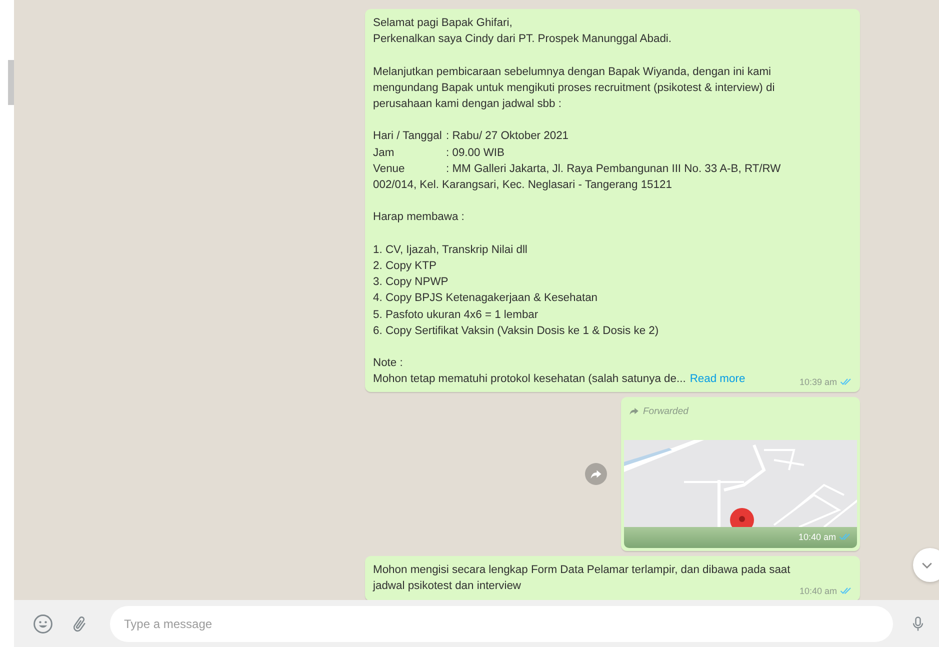 The image size is (939, 647). I want to click on message-text: Mohon mengisi secara lengkap Form Data Pelamar terlampir, dan dibawa pada saat, so click(581, 570).